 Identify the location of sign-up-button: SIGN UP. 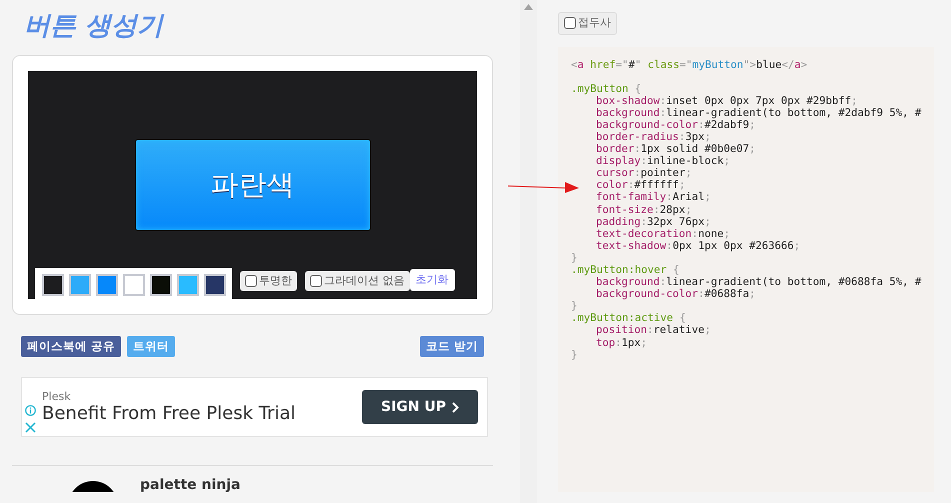
(420, 407).